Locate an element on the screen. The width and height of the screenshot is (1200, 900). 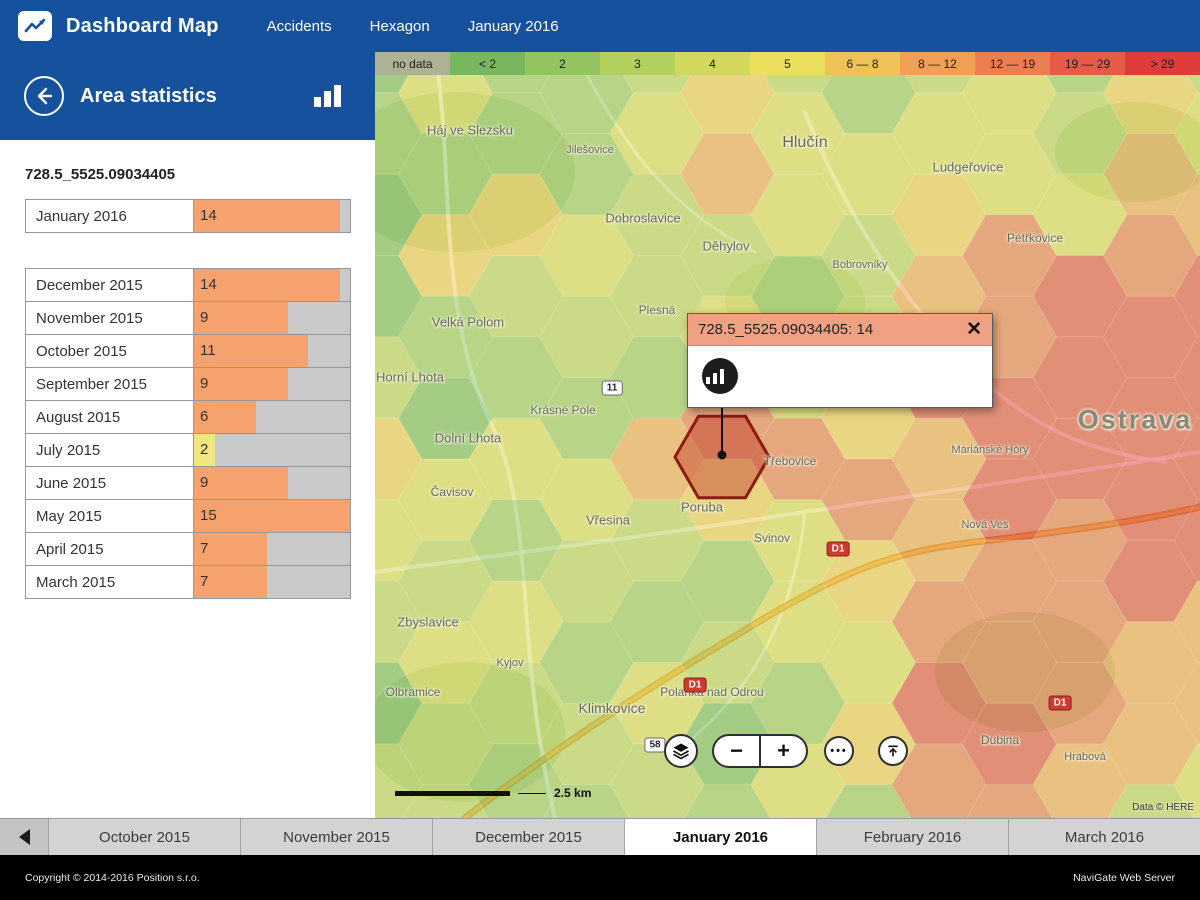
stat-month-label: December 2015 is located at coordinates (109, 285).